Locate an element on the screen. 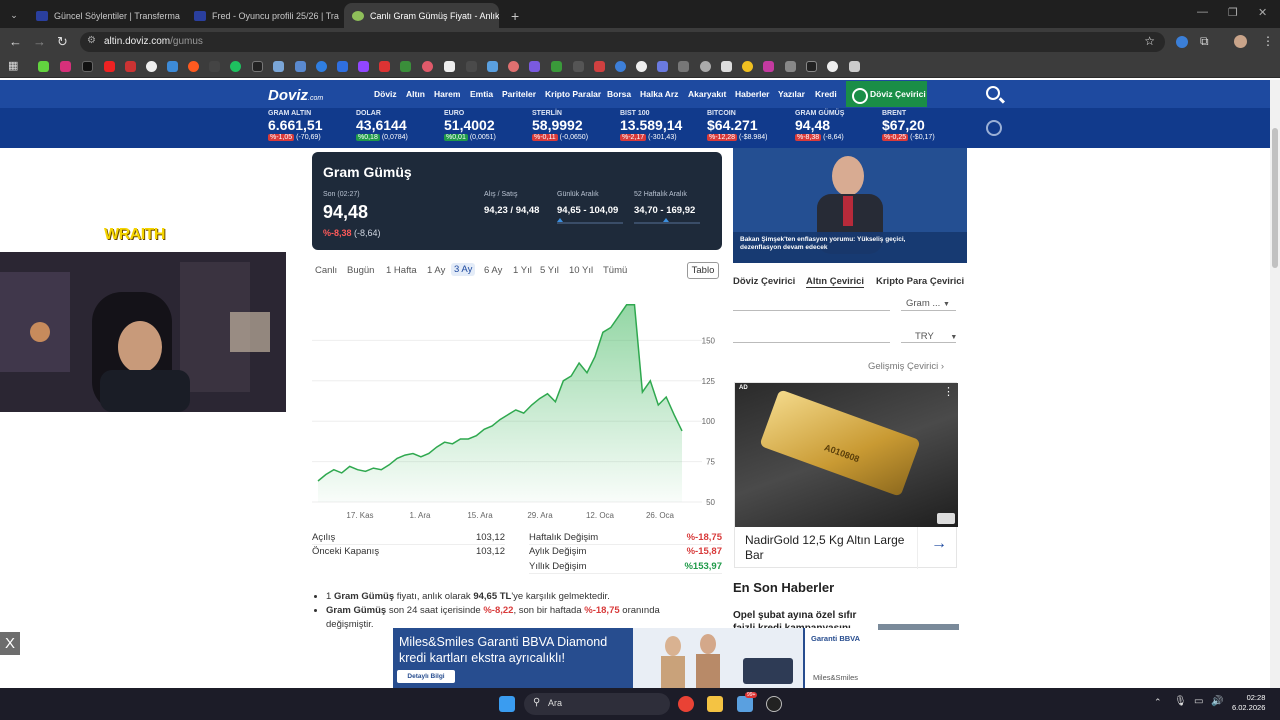  period-1-ay: 1 Ay is located at coordinates (436, 270).